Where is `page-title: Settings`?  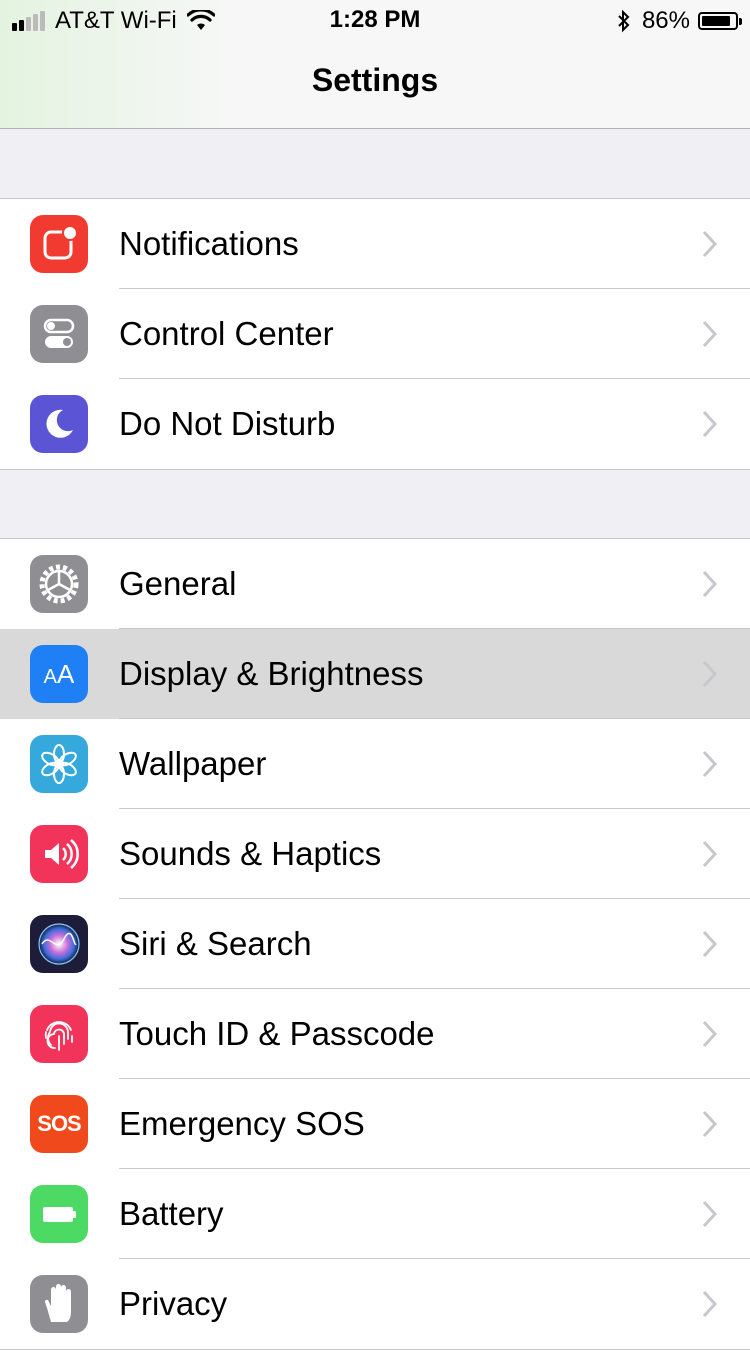 page-title: Settings is located at coordinates (375, 80).